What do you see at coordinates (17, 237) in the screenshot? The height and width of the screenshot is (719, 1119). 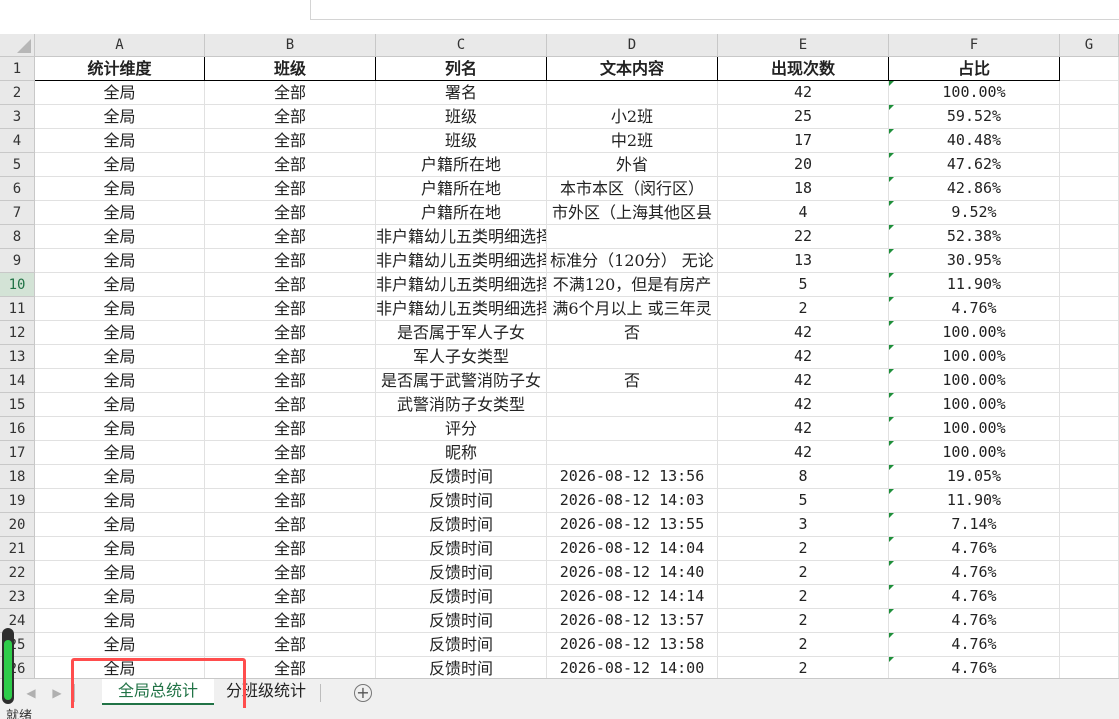 I see `row-header: 8` at bounding box center [17, 237].